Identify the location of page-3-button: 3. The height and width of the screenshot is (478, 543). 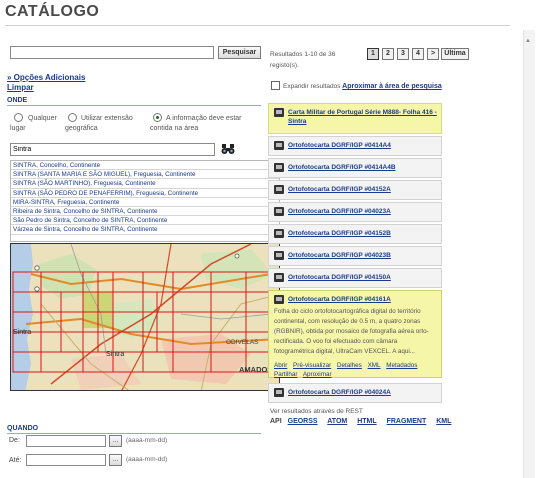
(403, 54).